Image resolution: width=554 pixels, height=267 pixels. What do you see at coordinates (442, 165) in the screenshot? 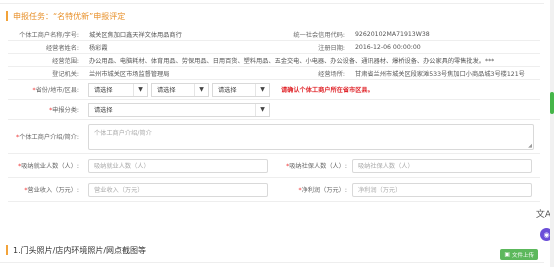
I see `social-input: 吸纳社保人数（人）` at bounding box center [442, 165].